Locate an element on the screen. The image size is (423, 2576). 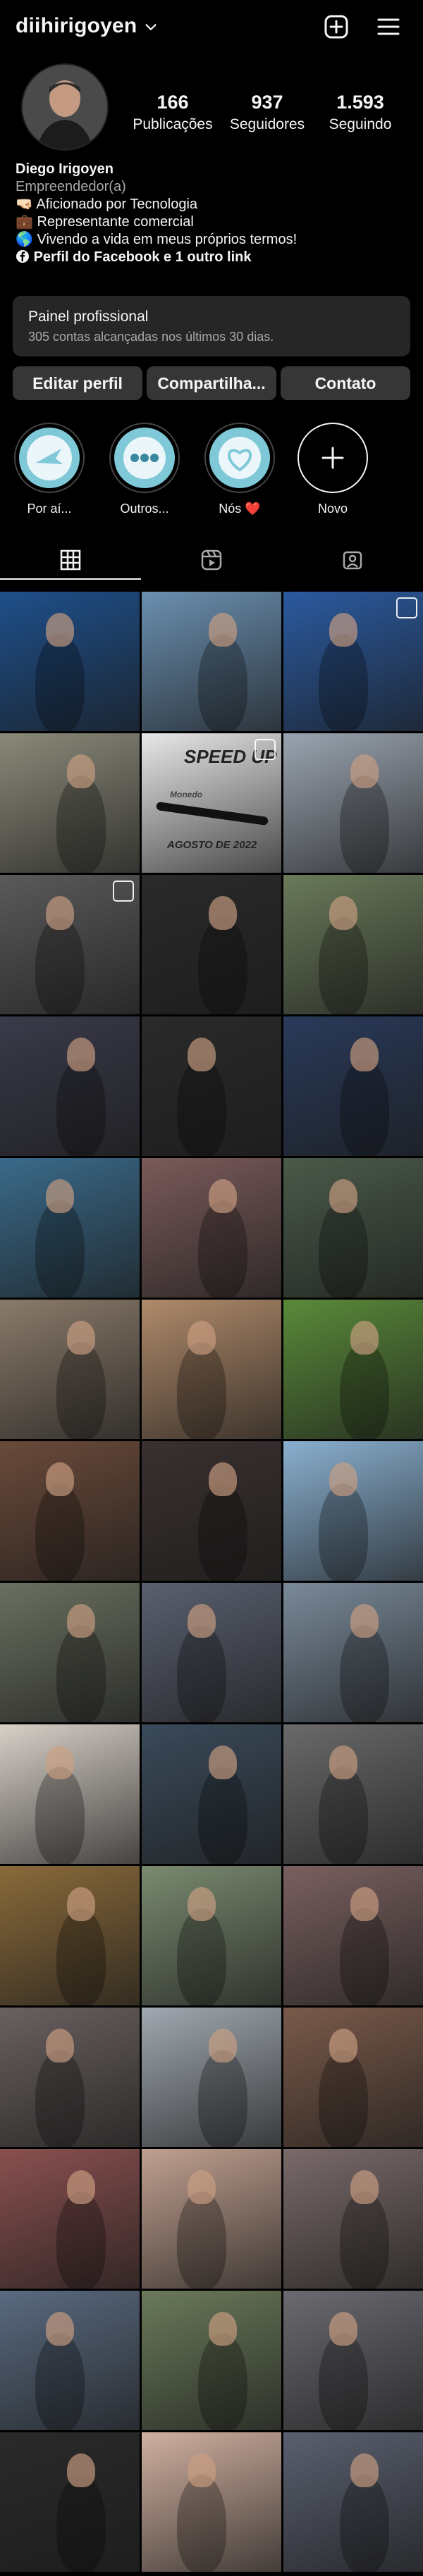
menu-icon is located at coordinates (388, 27).